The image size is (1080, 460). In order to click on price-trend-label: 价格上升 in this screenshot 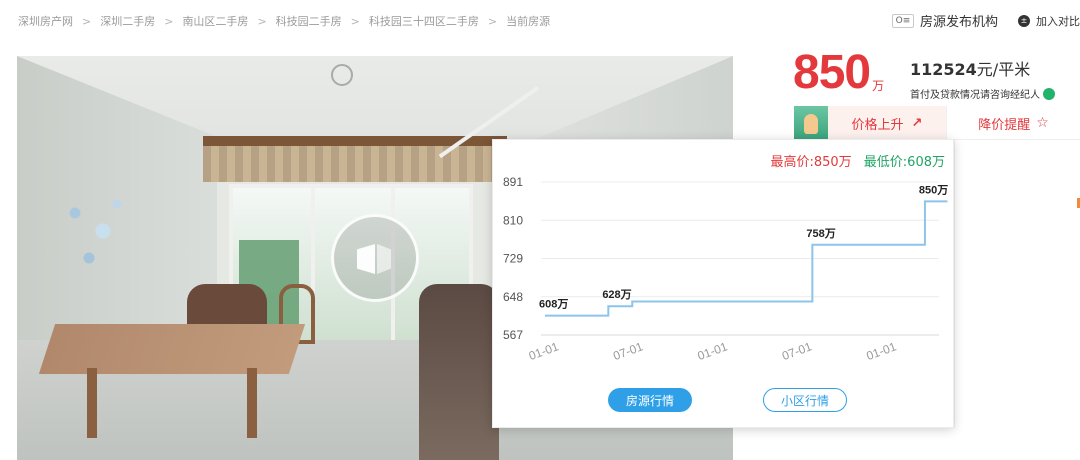, I will do `click(877, 125)`.